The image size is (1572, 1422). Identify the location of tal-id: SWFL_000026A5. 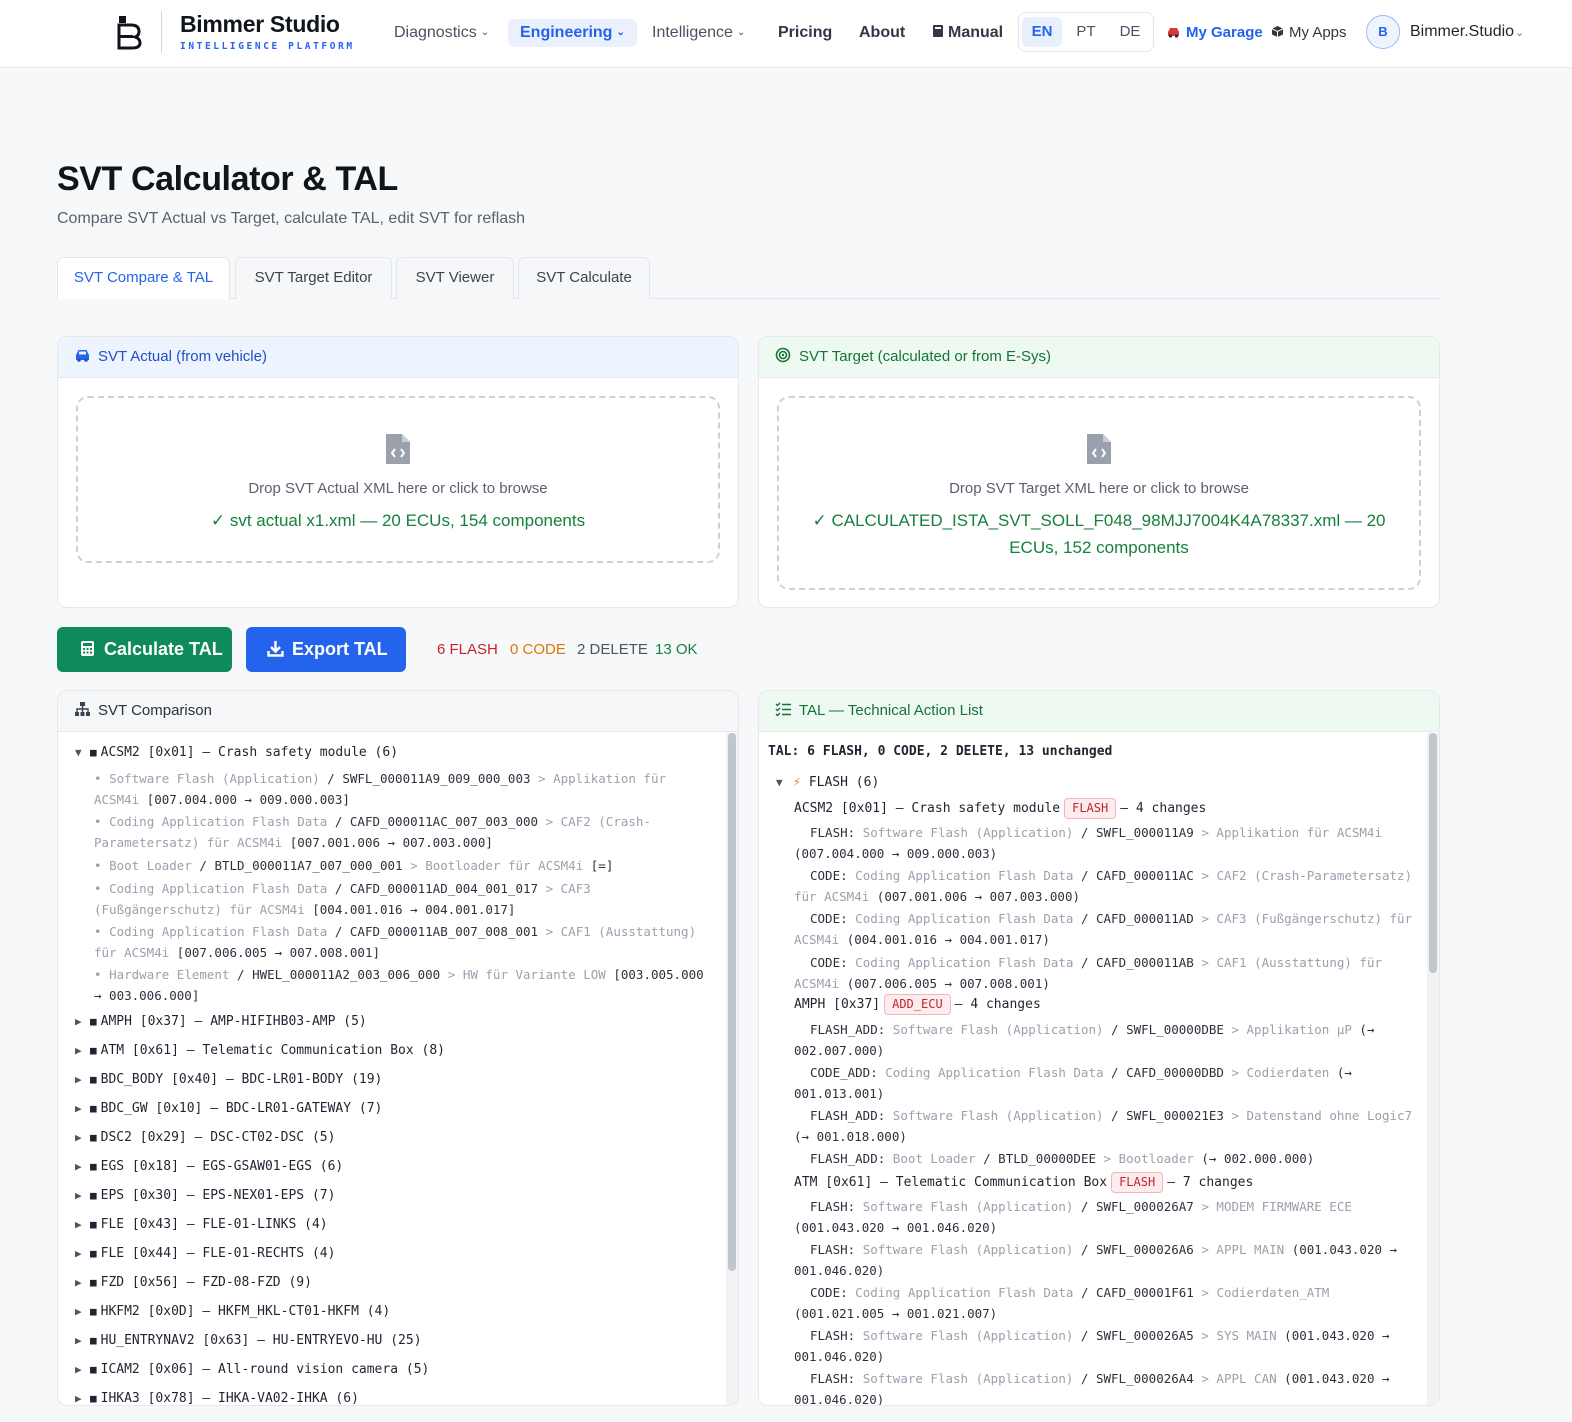
(1144, 1335).